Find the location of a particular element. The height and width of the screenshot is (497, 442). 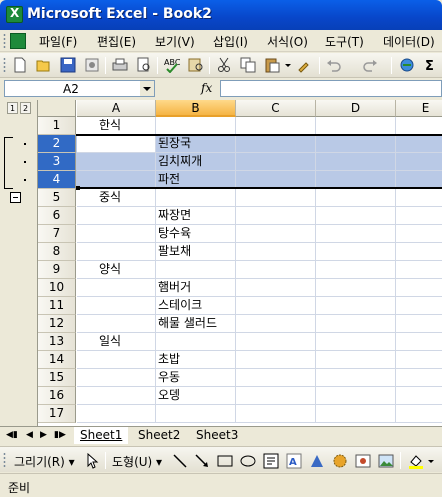

paste-icon is located at coordinates (272, 65).